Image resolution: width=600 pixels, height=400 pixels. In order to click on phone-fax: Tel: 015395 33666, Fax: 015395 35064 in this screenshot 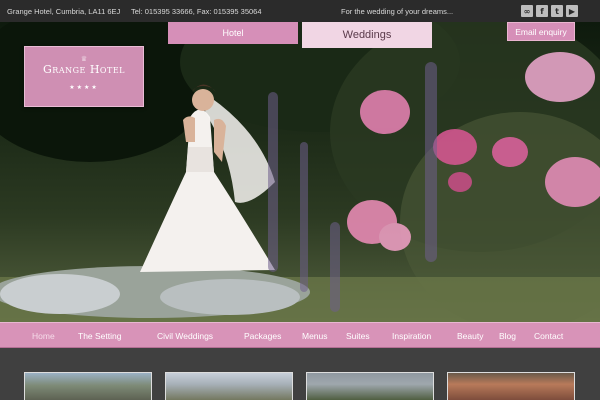, I will do `click(196, 11)`.